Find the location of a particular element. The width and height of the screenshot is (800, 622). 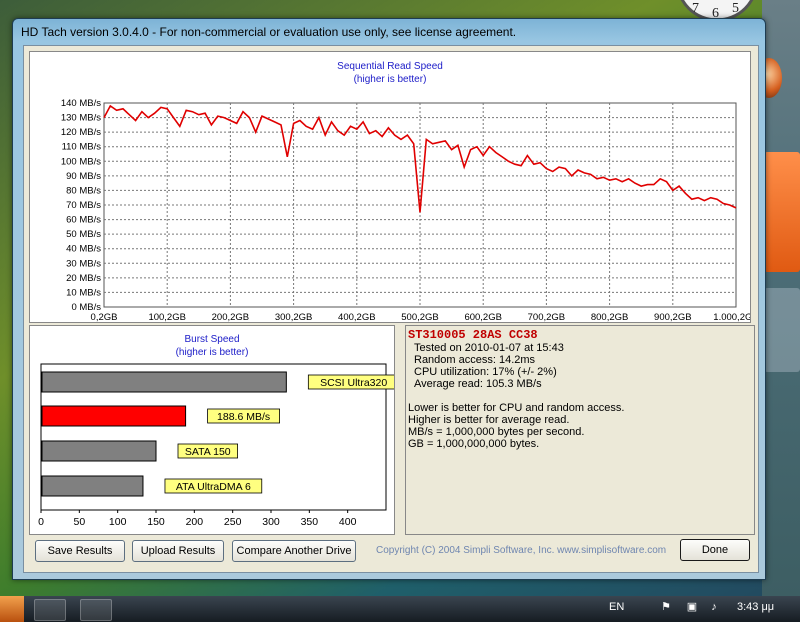

burst-tick-label: 200 is located at coordinates (195, 522).